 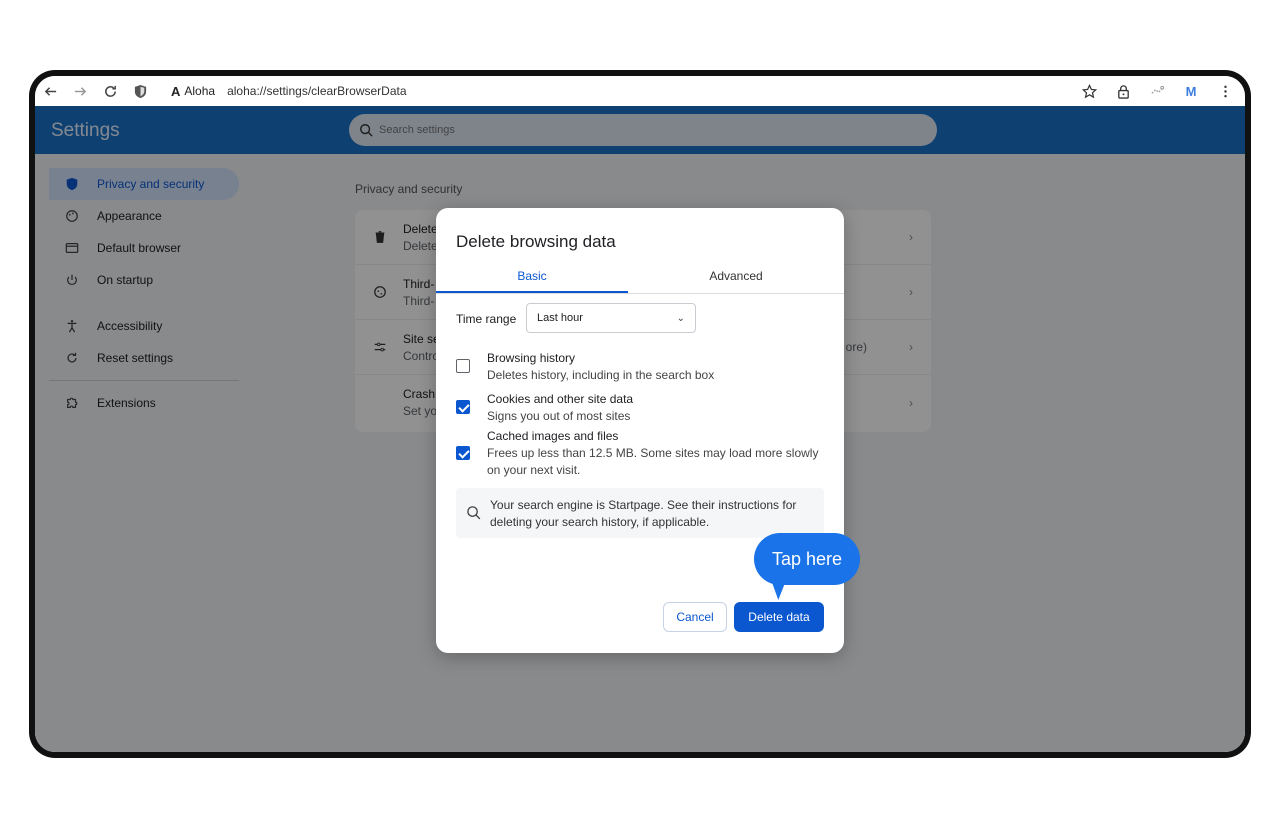 I want to click on browsing-history-checkbox, so click(x=463, y=366).